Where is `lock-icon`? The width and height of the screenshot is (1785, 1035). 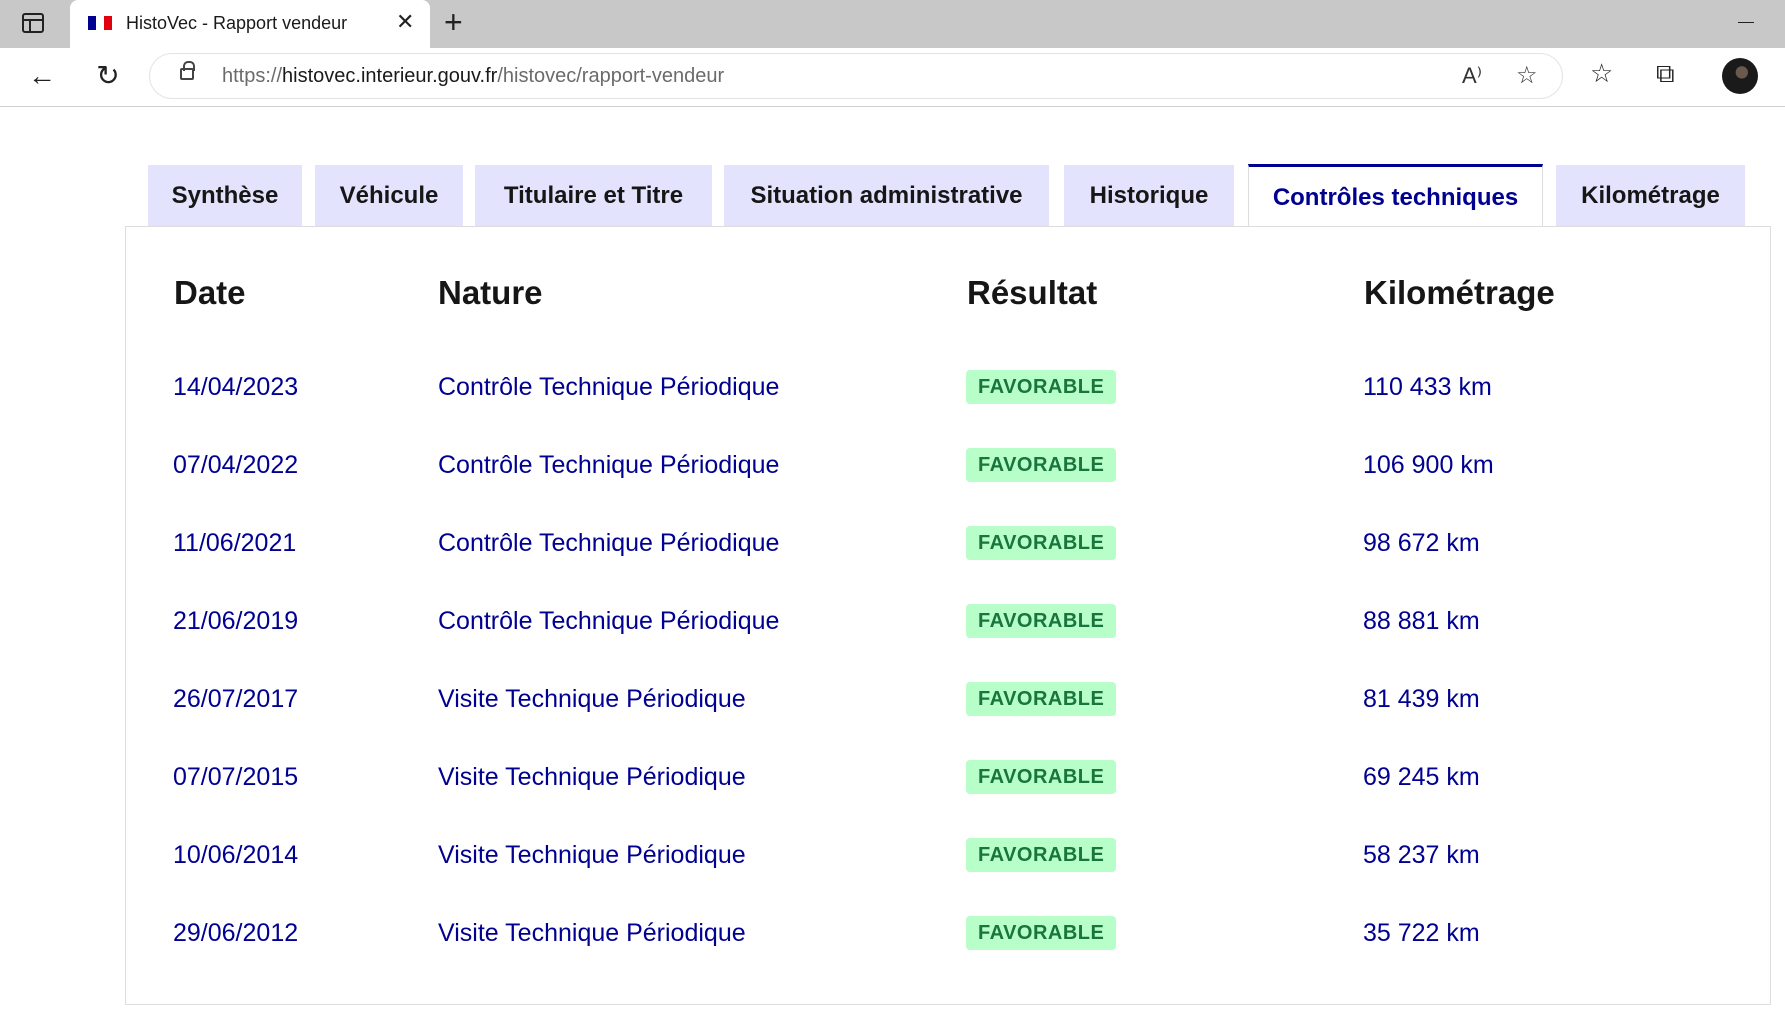
lock-icon is located at coordinates (187, 70).